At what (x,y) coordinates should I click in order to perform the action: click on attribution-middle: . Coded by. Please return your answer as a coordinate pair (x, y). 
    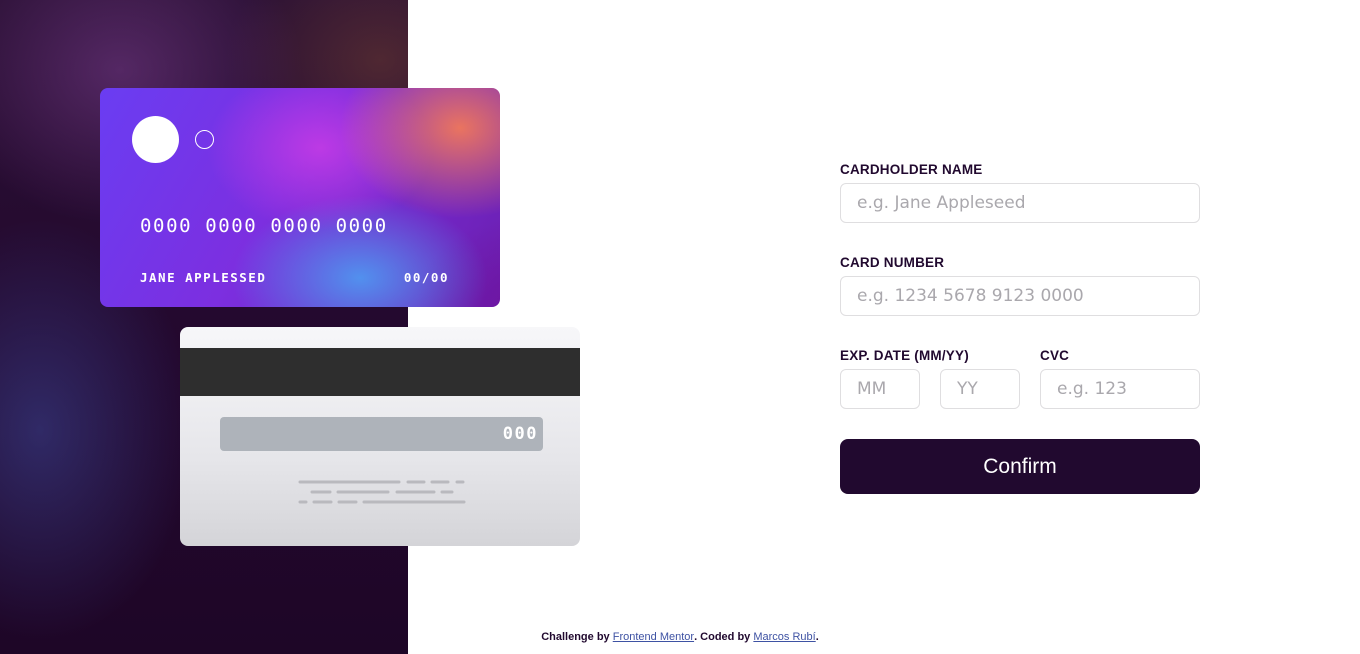
    Looking at the image, I should click on (722, 637).